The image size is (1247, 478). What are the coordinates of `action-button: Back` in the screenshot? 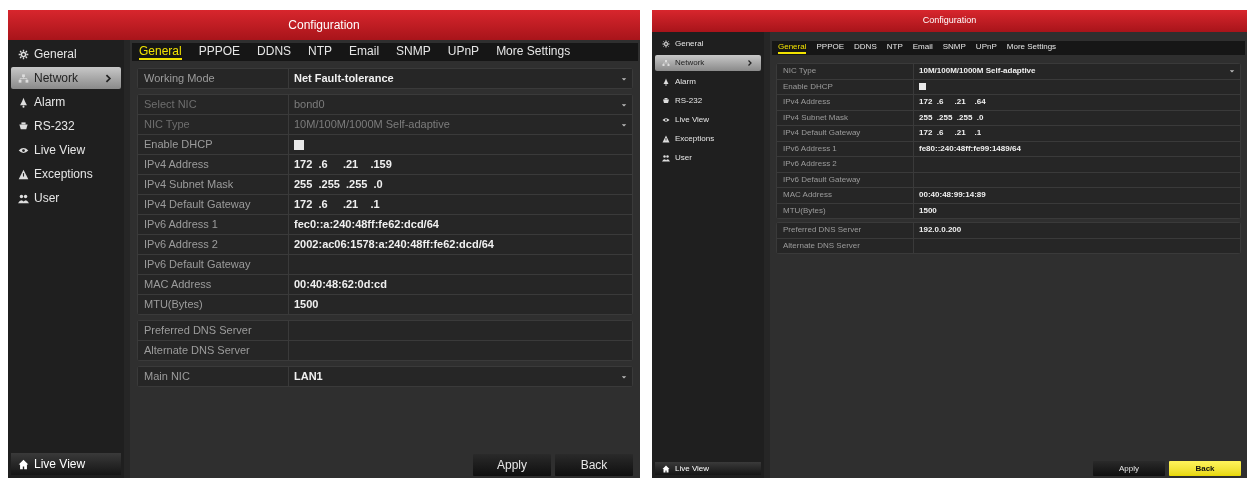 It's located at (594, 465).